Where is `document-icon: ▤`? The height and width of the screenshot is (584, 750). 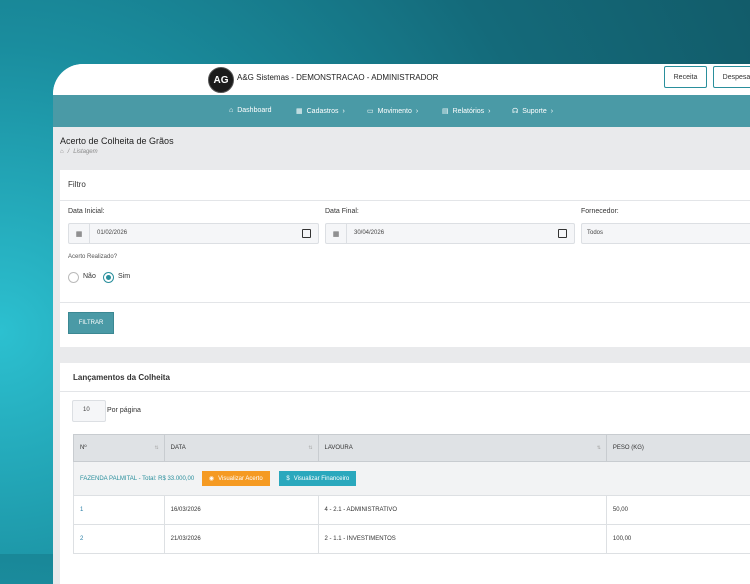
document-icon: ▤ is located at coordinates (445, 111).